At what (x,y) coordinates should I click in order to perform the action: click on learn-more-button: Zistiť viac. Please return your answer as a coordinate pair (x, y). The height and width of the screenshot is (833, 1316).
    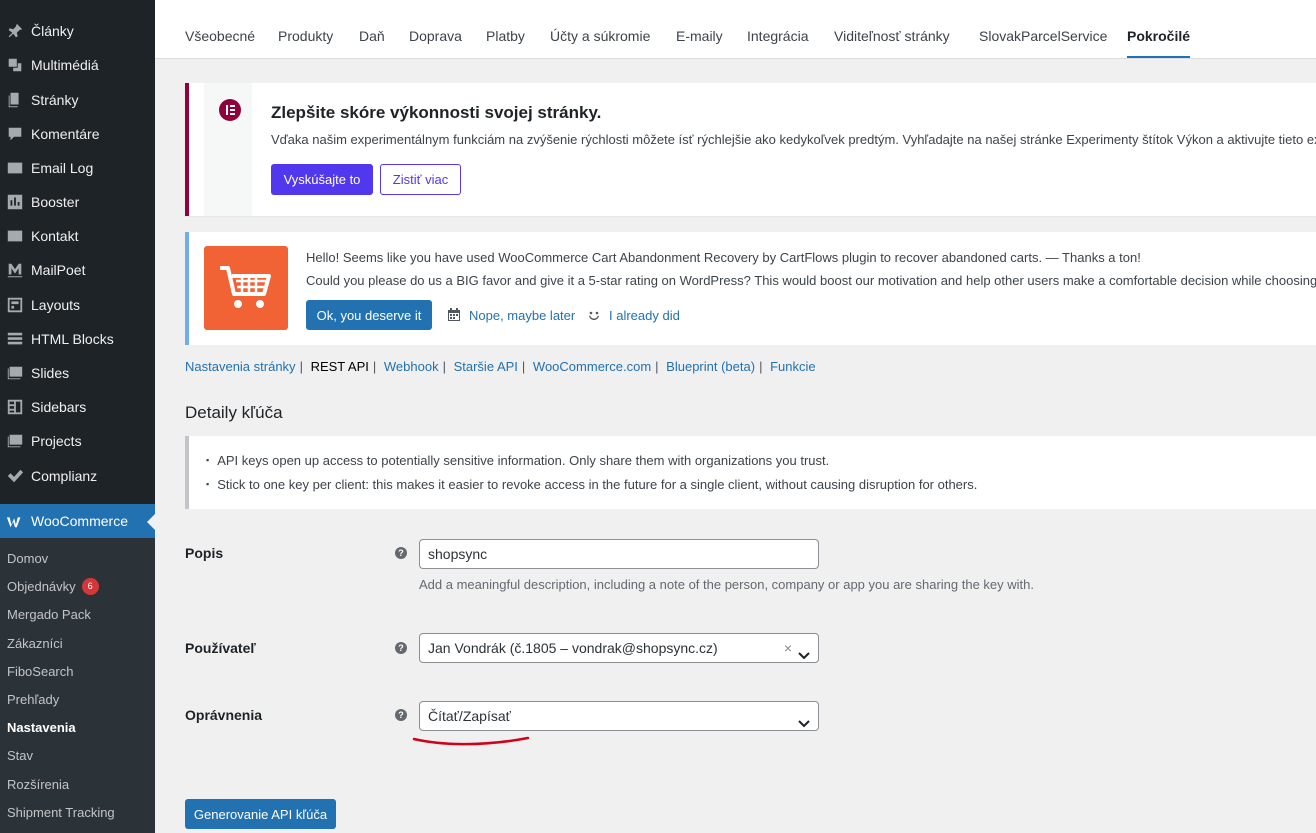
    Looking at the image, I should click on (420, 179).